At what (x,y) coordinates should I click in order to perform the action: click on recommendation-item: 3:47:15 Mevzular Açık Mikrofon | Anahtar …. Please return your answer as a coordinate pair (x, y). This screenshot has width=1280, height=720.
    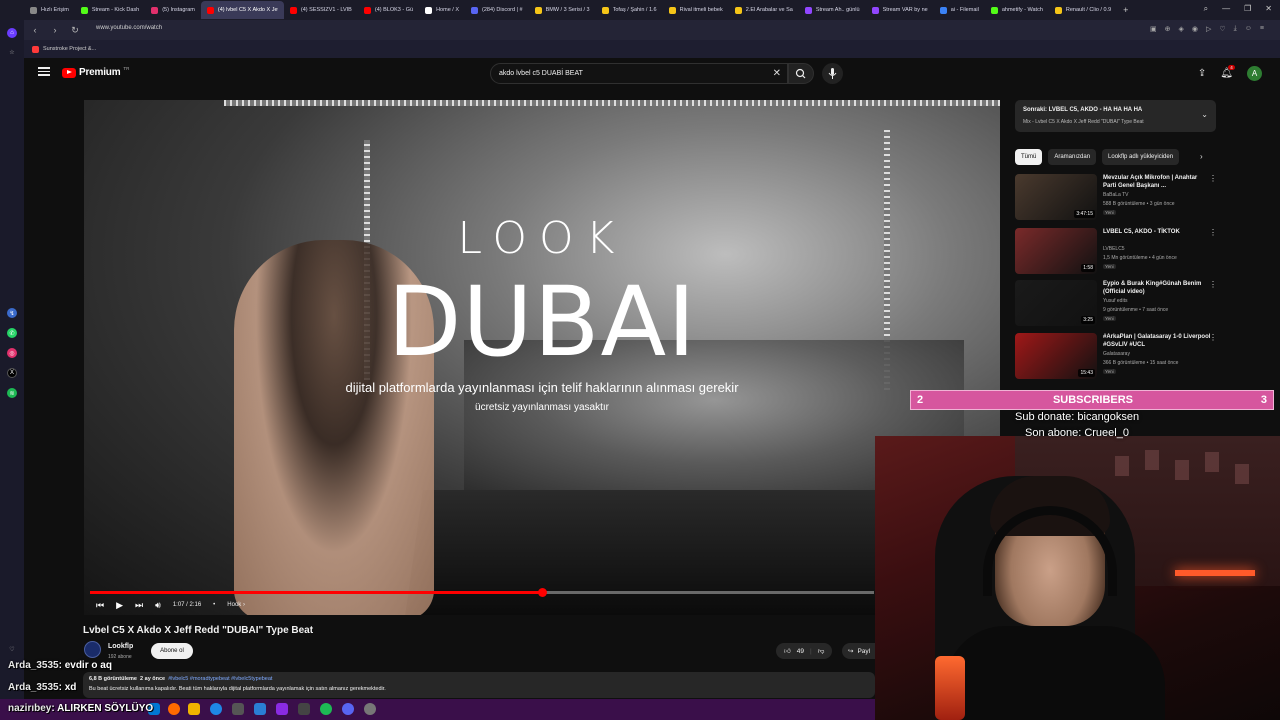
    Looking at the image, I should click on (1116, 199).